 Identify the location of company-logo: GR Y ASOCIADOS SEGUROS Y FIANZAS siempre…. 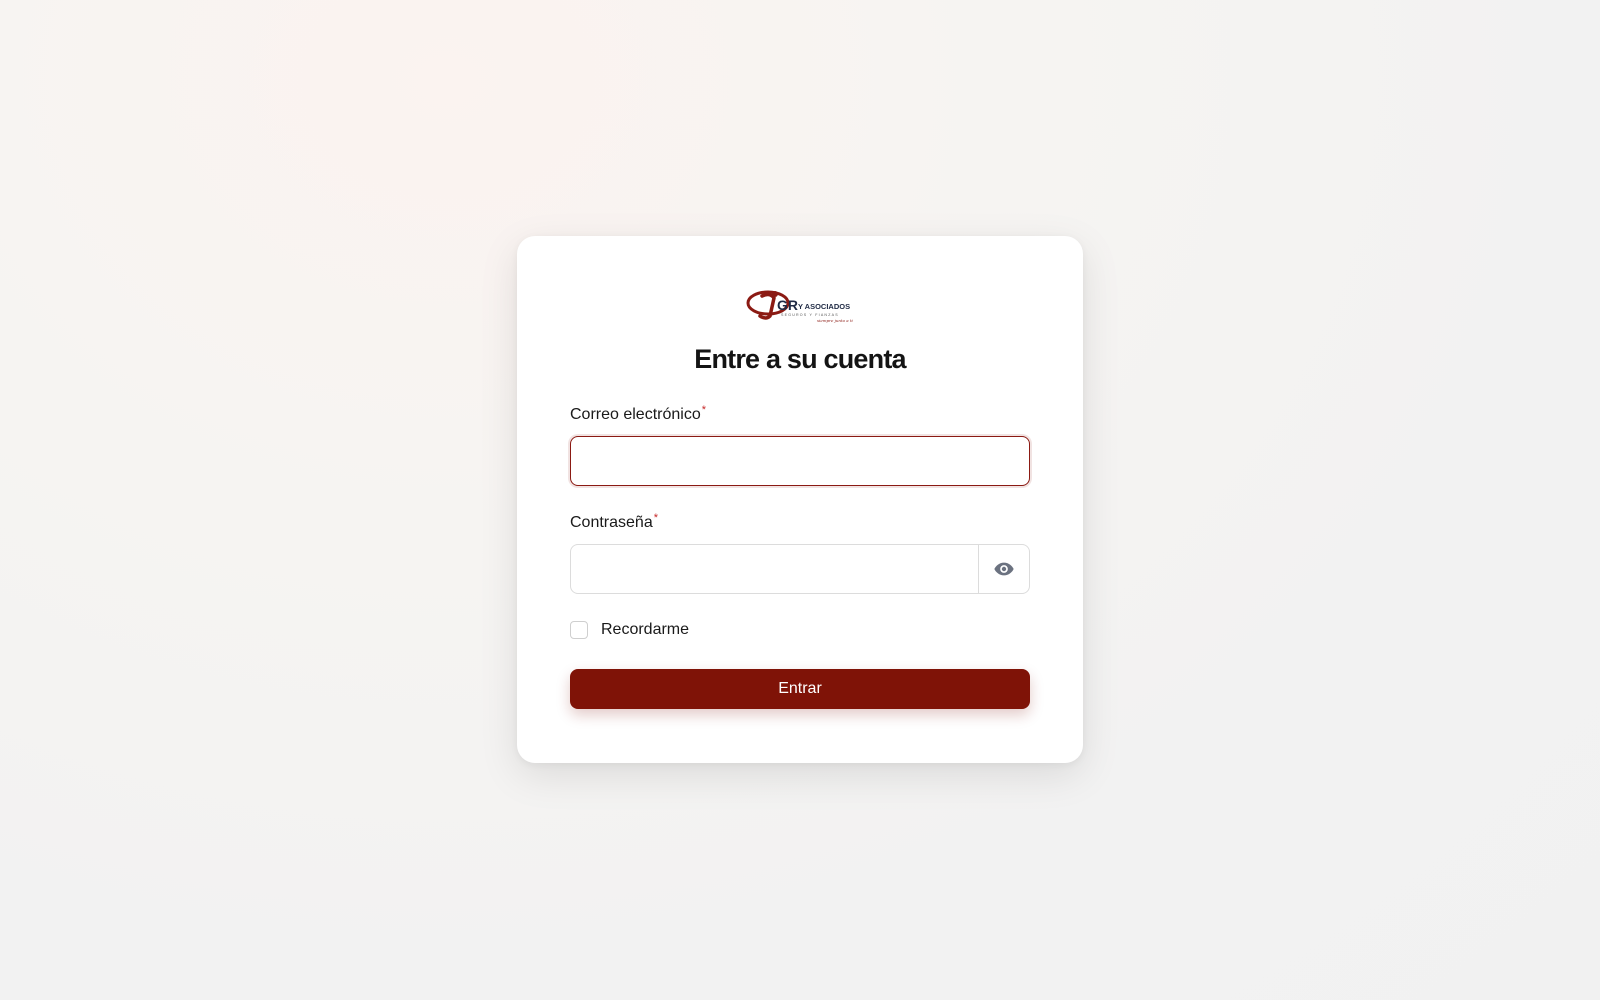
(801, 306).